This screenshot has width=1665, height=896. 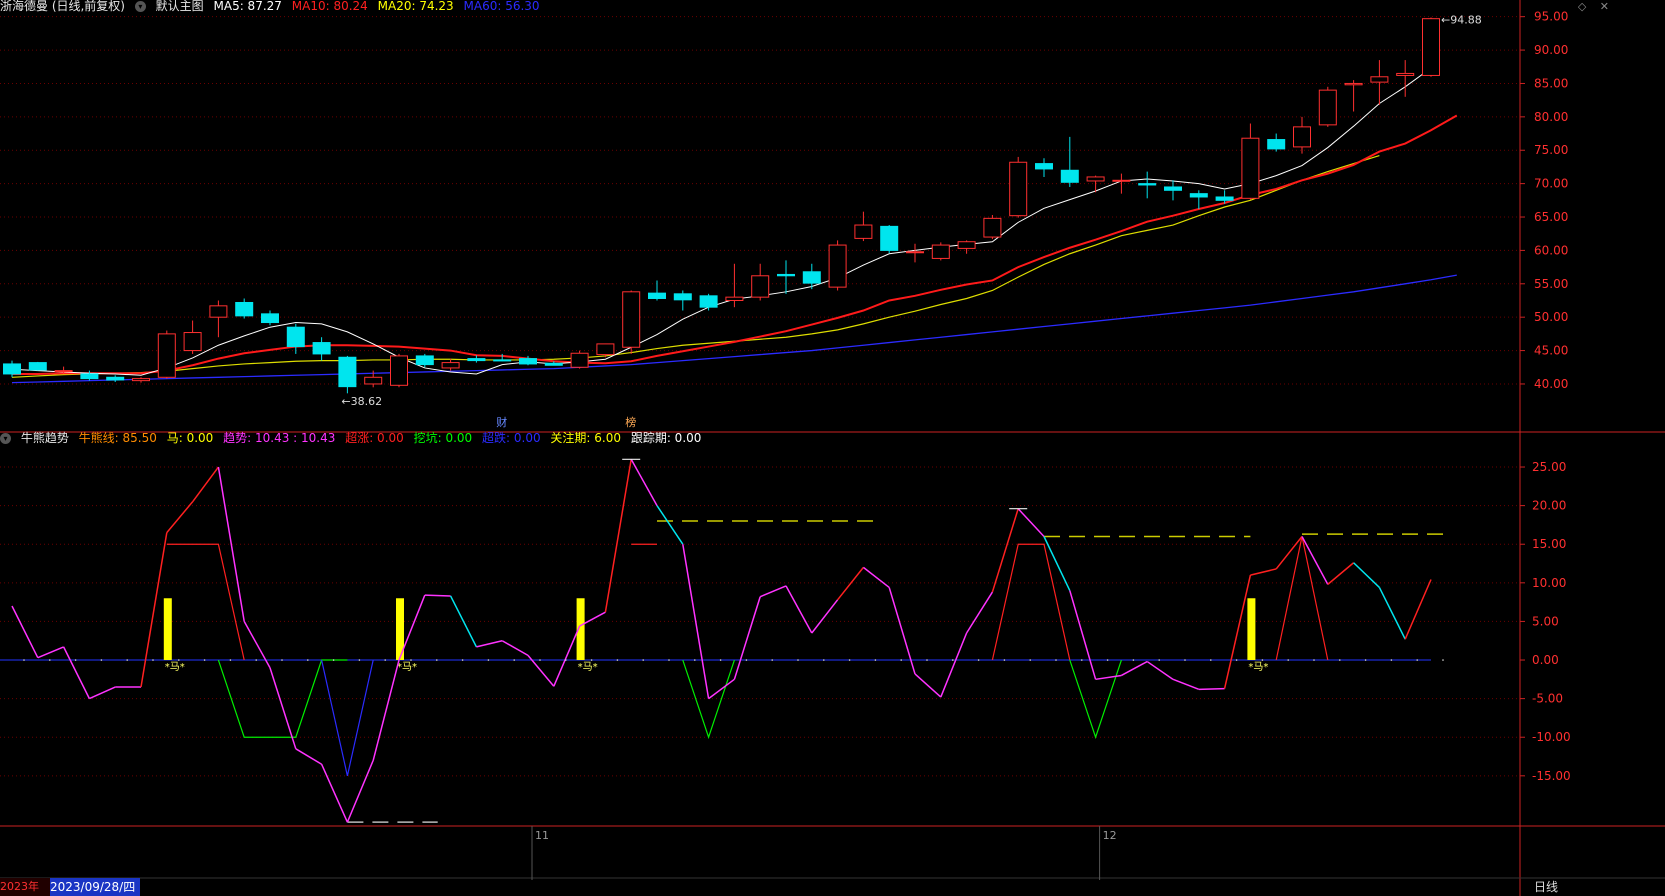 I want to click on indicator-tick-label: 20.00, so click(x=1549, y=506).